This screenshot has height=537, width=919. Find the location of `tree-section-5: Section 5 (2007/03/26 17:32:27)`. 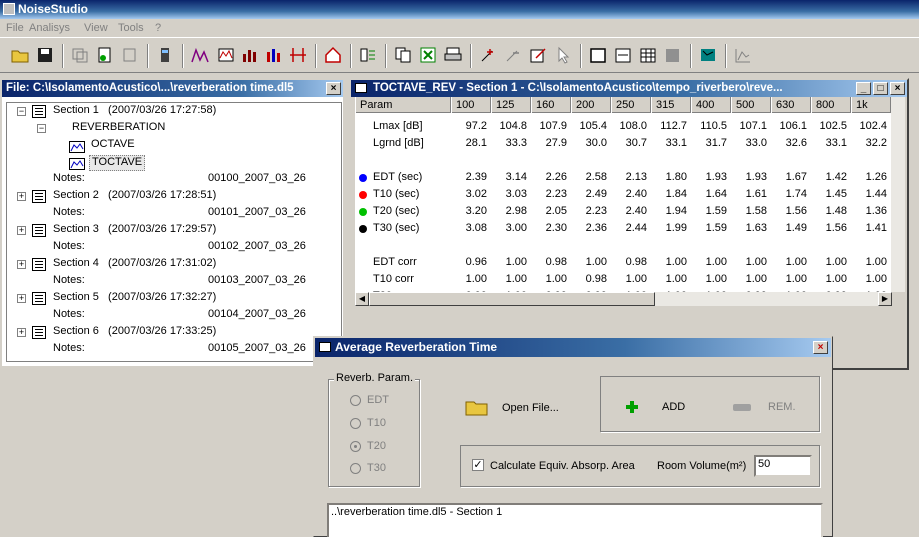

tree-section-5: Section 5 (2007/03/26 17:32:27) is located at coordinates (134, 299).